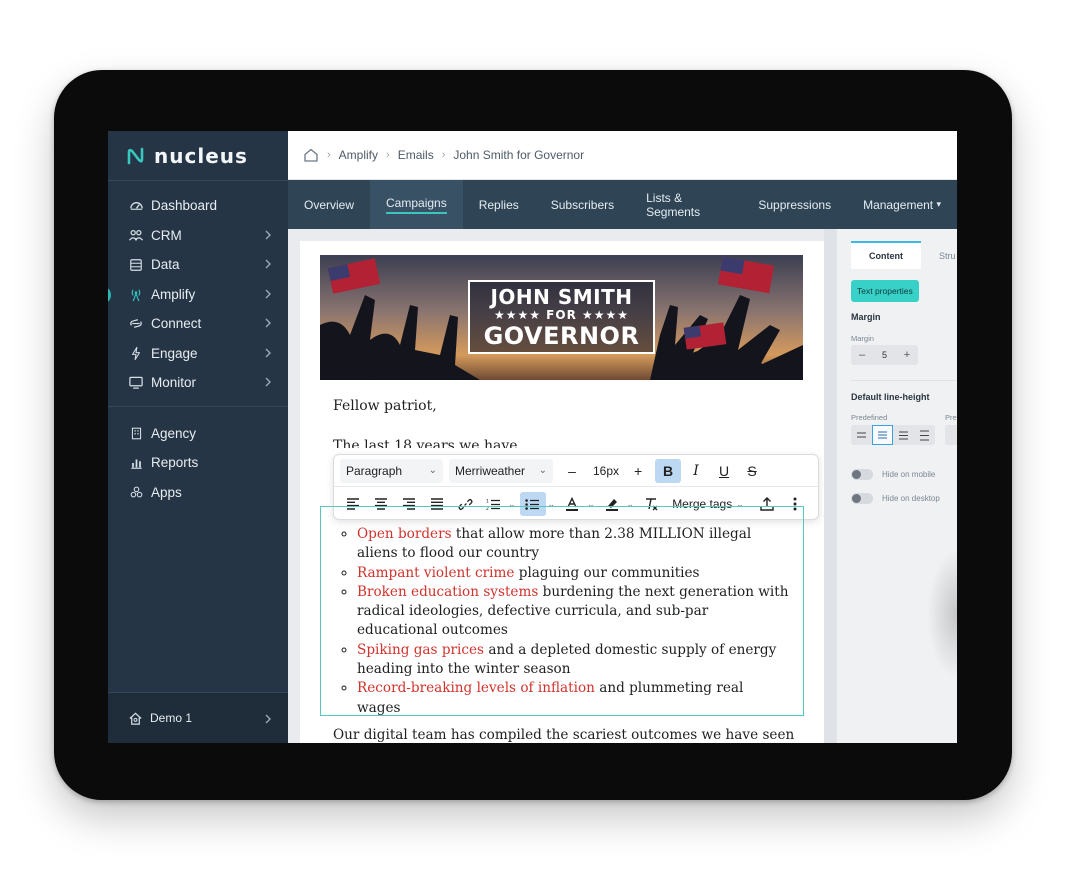 Image resolution: width=1082 pixels, height=870 pixels. What do you see at coordinates (866, 317) in the screenshot?
I see `margin-heading: Margin` at bounding box center [866, 317].